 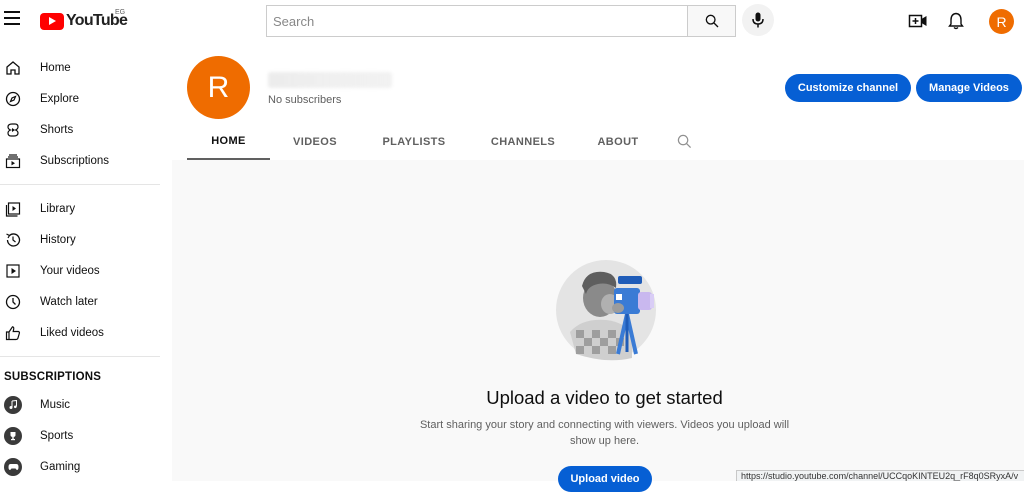 What do you see at coordinates (86, 98) in the screenshot?
I see `sidebar-item-explore: Explore` at bounding box center [86, 98].